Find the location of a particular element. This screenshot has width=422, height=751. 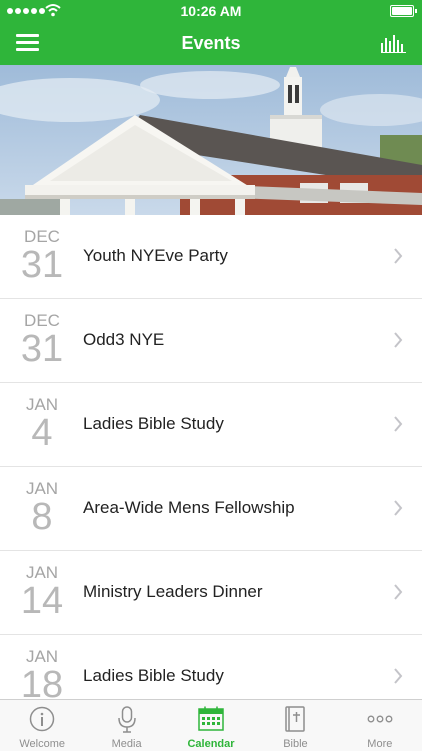

tab-label: More is located at coordinates (380, 744).